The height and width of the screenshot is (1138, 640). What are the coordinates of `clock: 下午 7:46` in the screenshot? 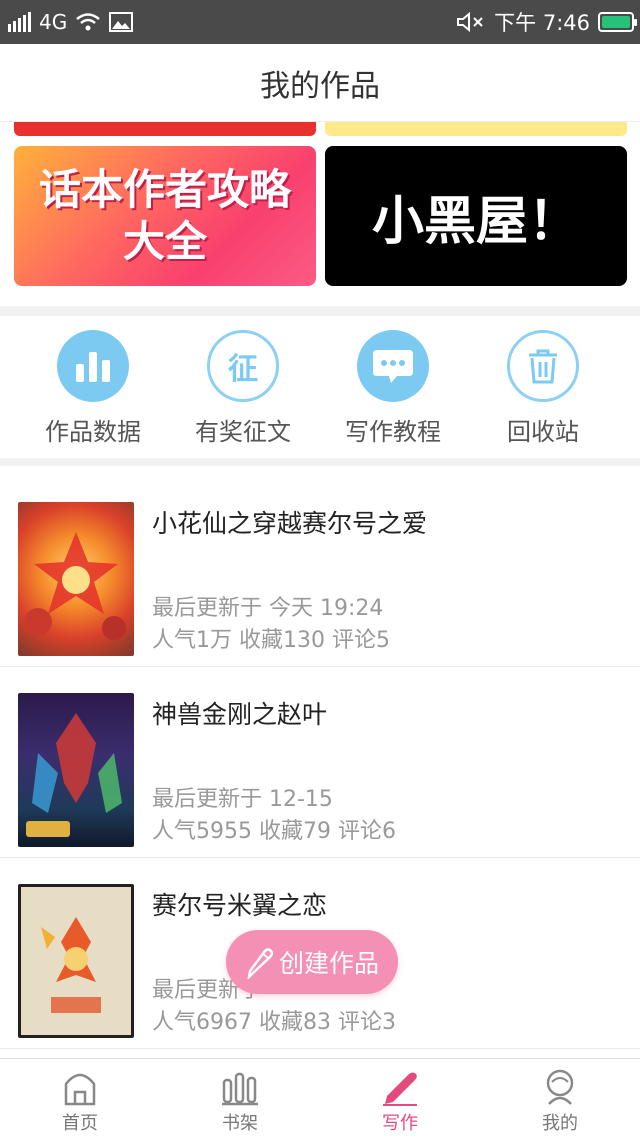 It's located at (542, 23).